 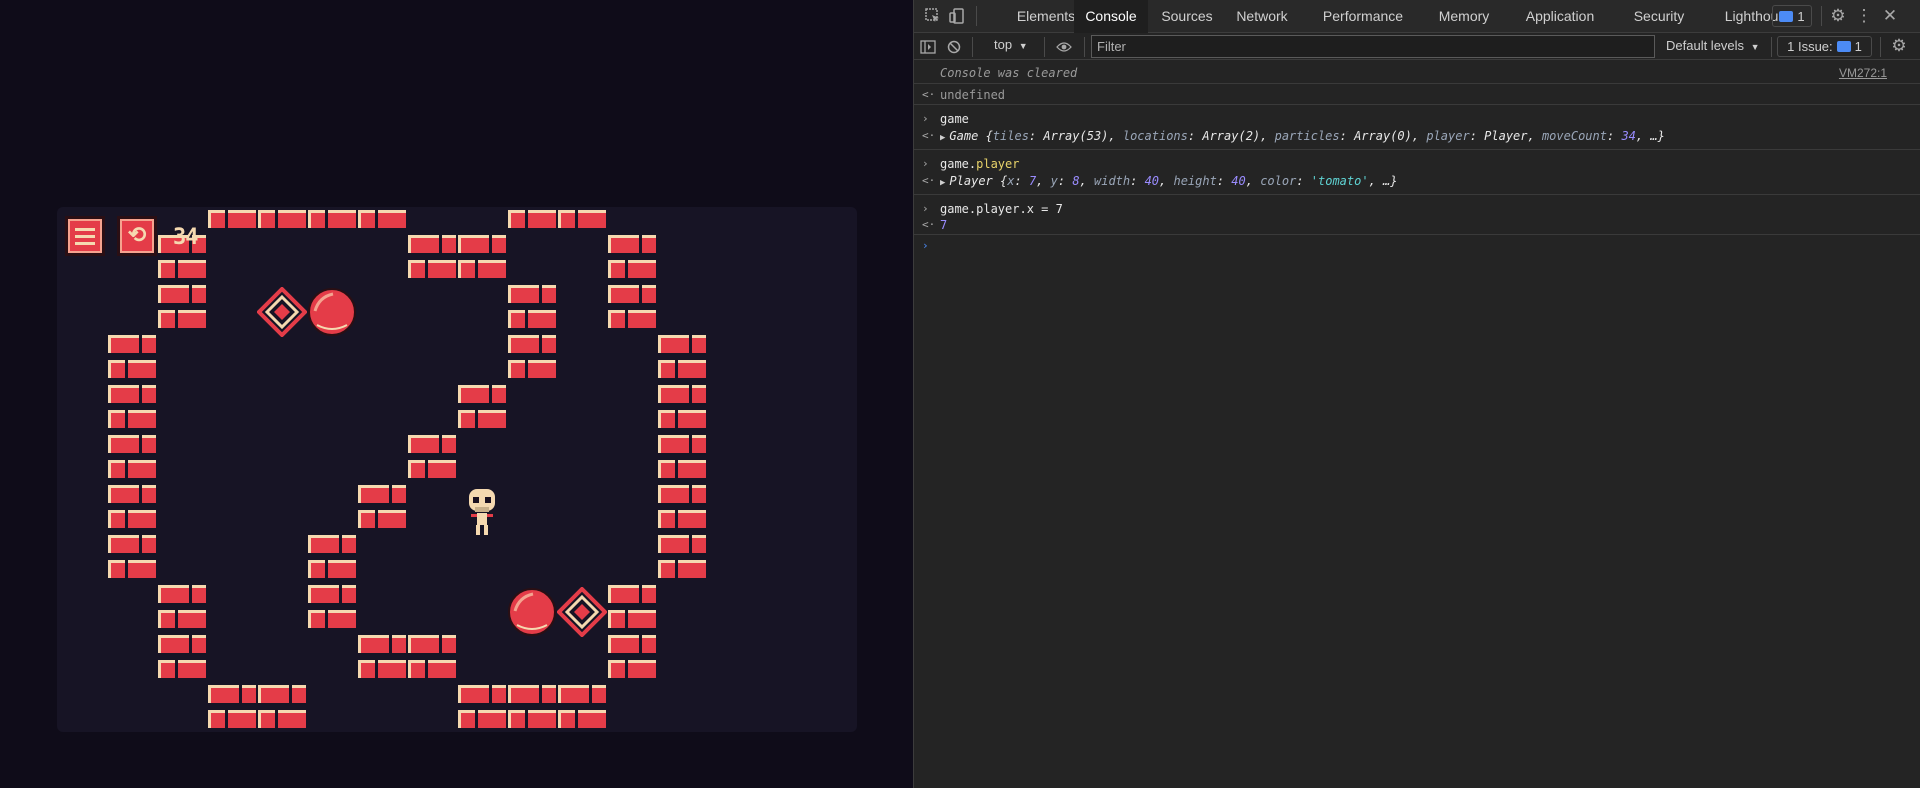 I want to click on message-icon, so click(x=1786, y=16).